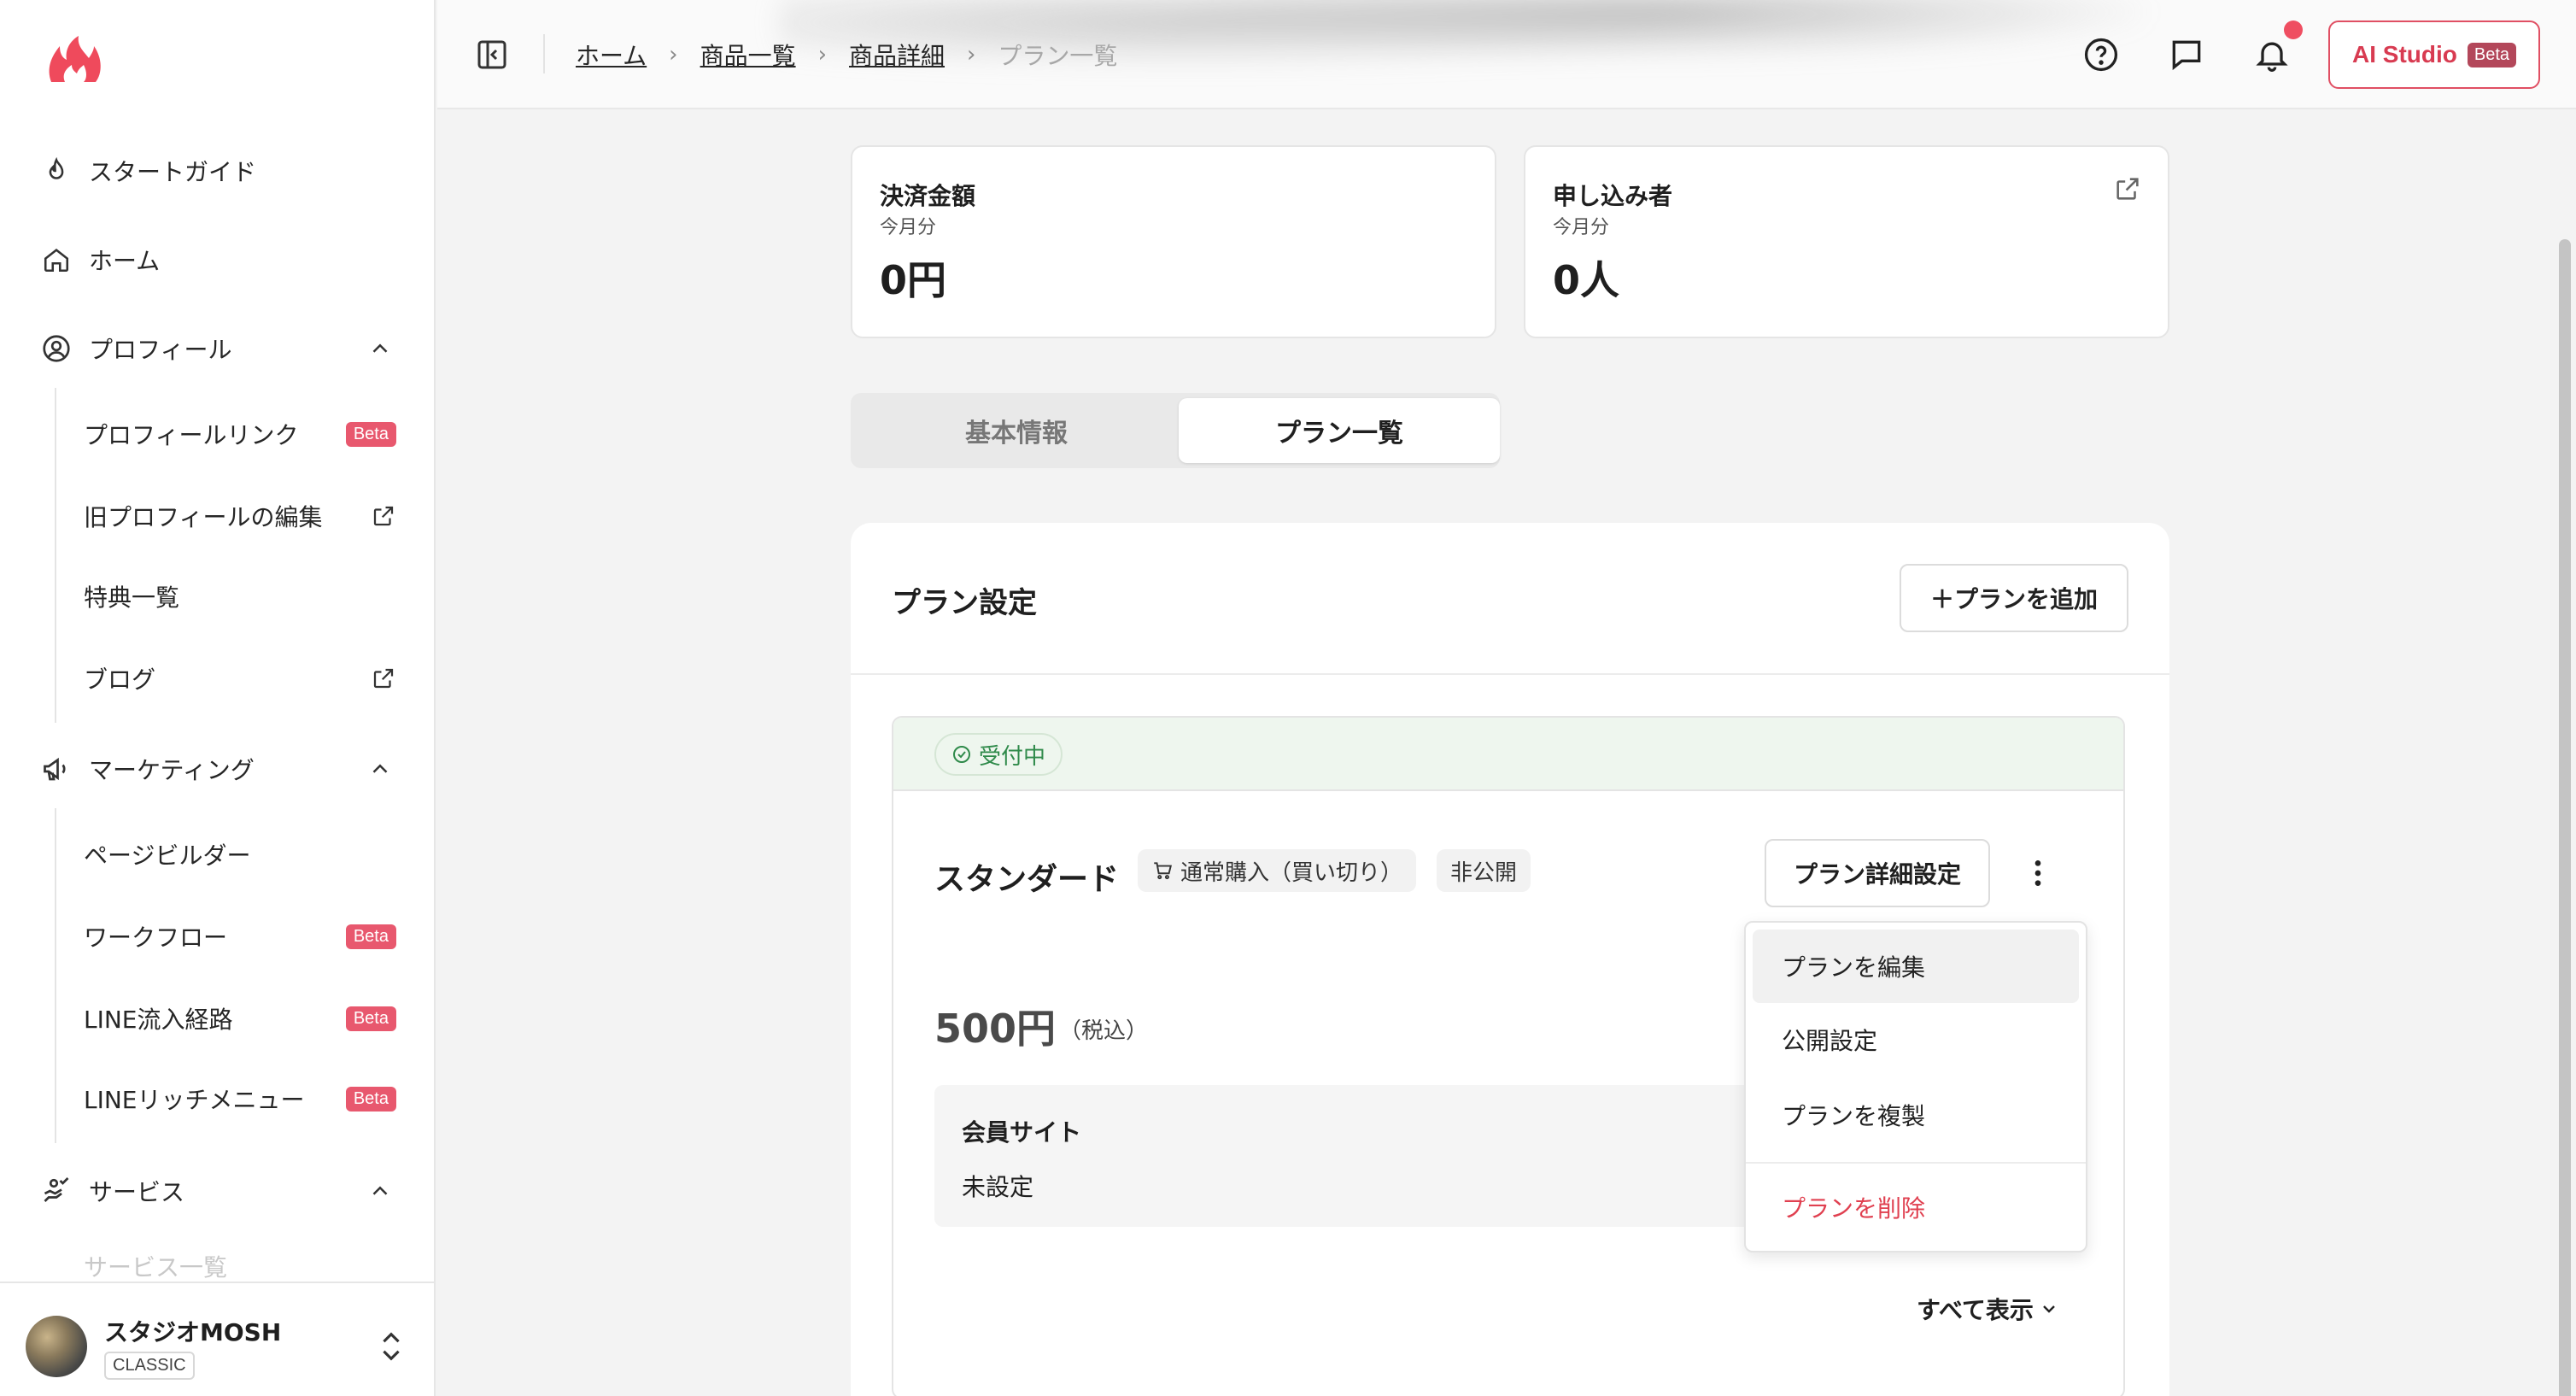 The image size is (2576, 1396). Describe the element at coordinates (1016, 430) in the screenshot. I see `tab-basic-info: 基本情報` at that location.